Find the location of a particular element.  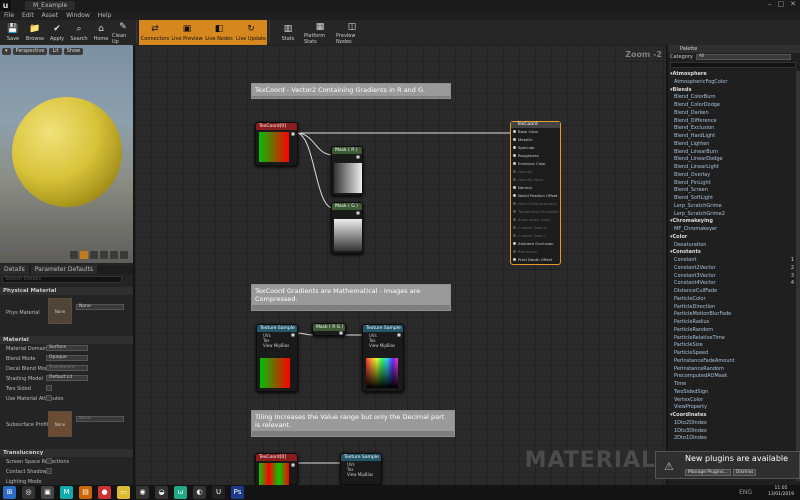

minimize-button: – is located at coordinates (770, 4).